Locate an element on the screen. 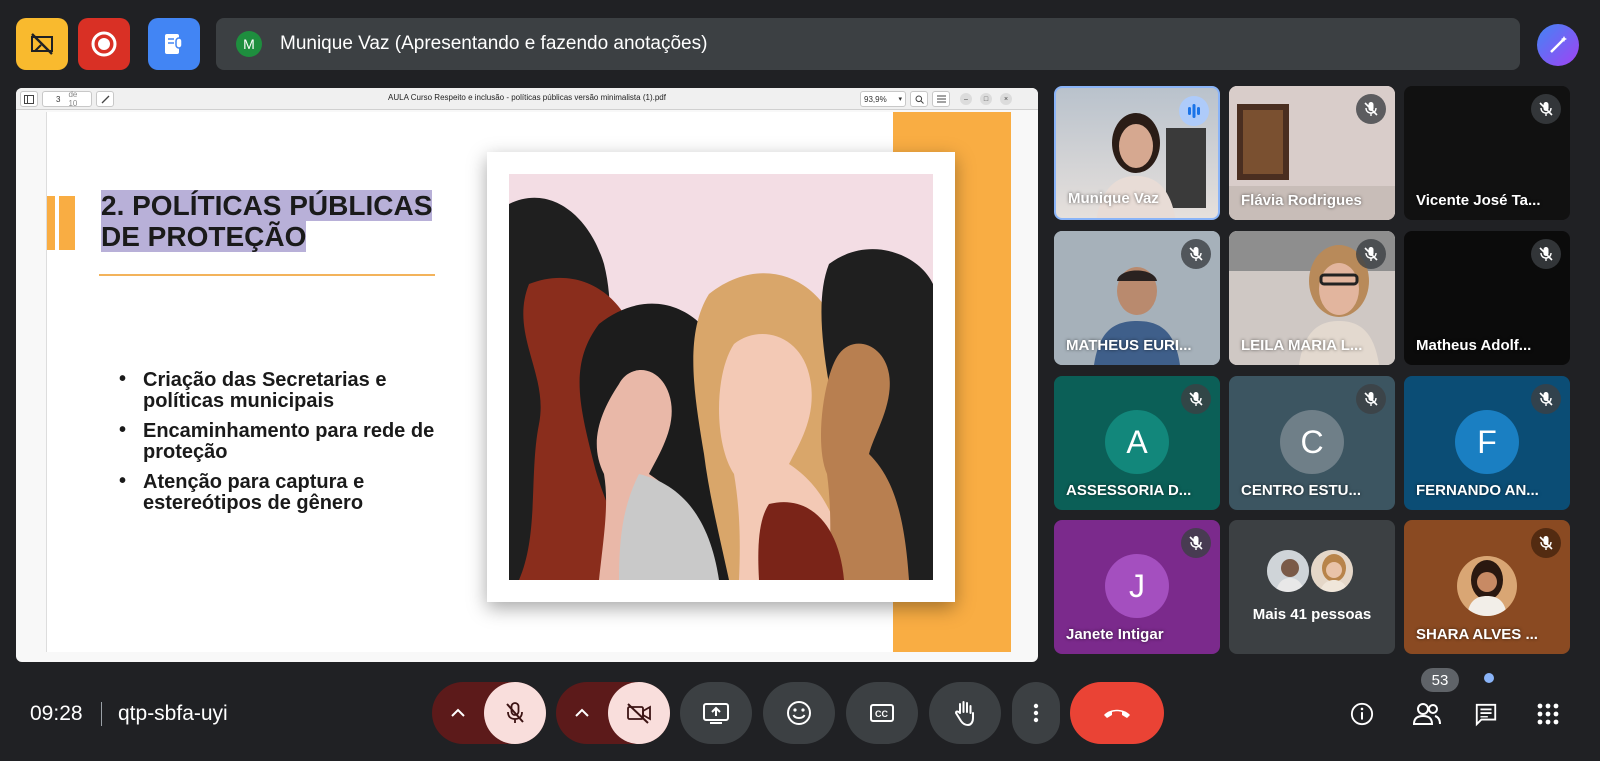  chat-icon is located at coordinates (1486, 715).